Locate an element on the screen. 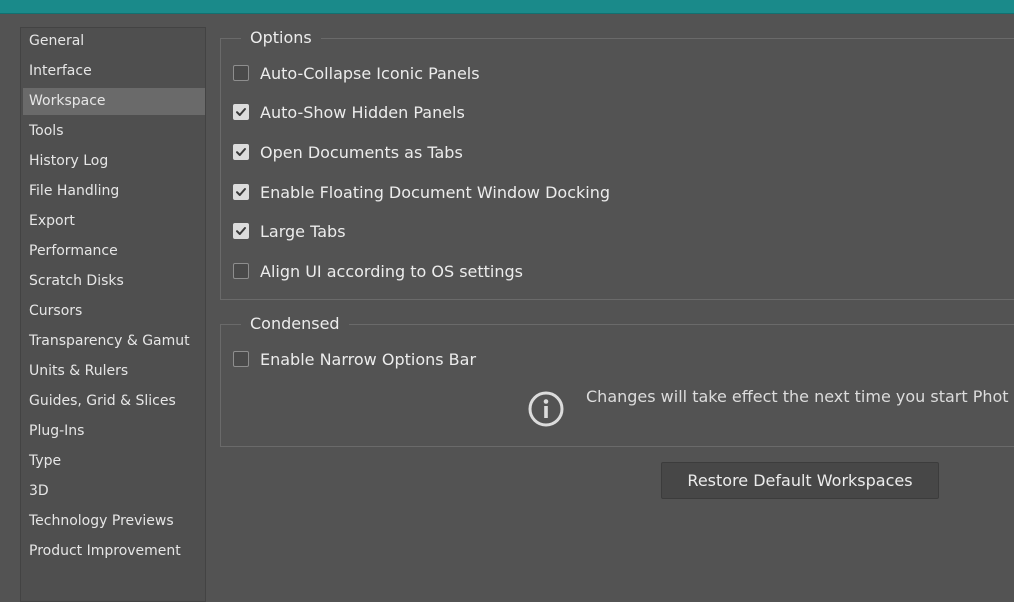  auto-collapse-iconic-panels-option: Auto-Collapse Iconic Panels is located at coordinates (356, 73).